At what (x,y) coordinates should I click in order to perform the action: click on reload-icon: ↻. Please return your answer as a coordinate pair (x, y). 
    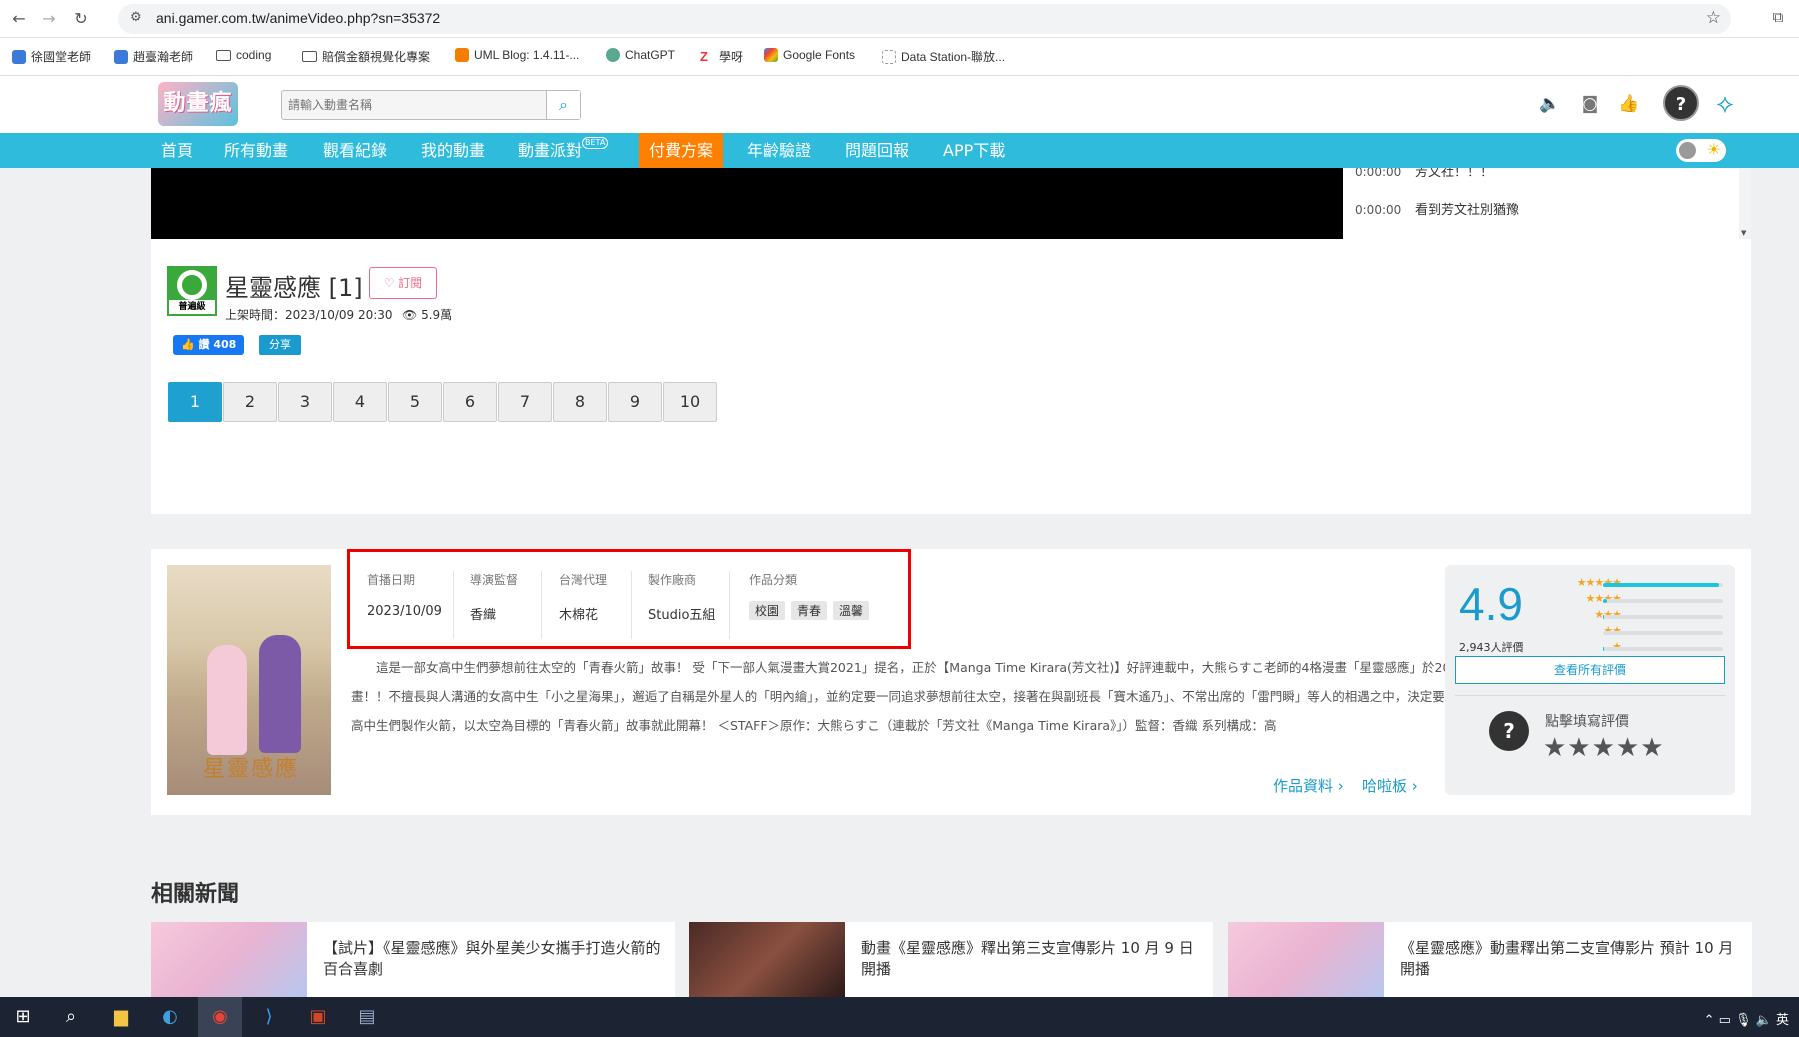
    Looking at the image, I should click on (81, 19).